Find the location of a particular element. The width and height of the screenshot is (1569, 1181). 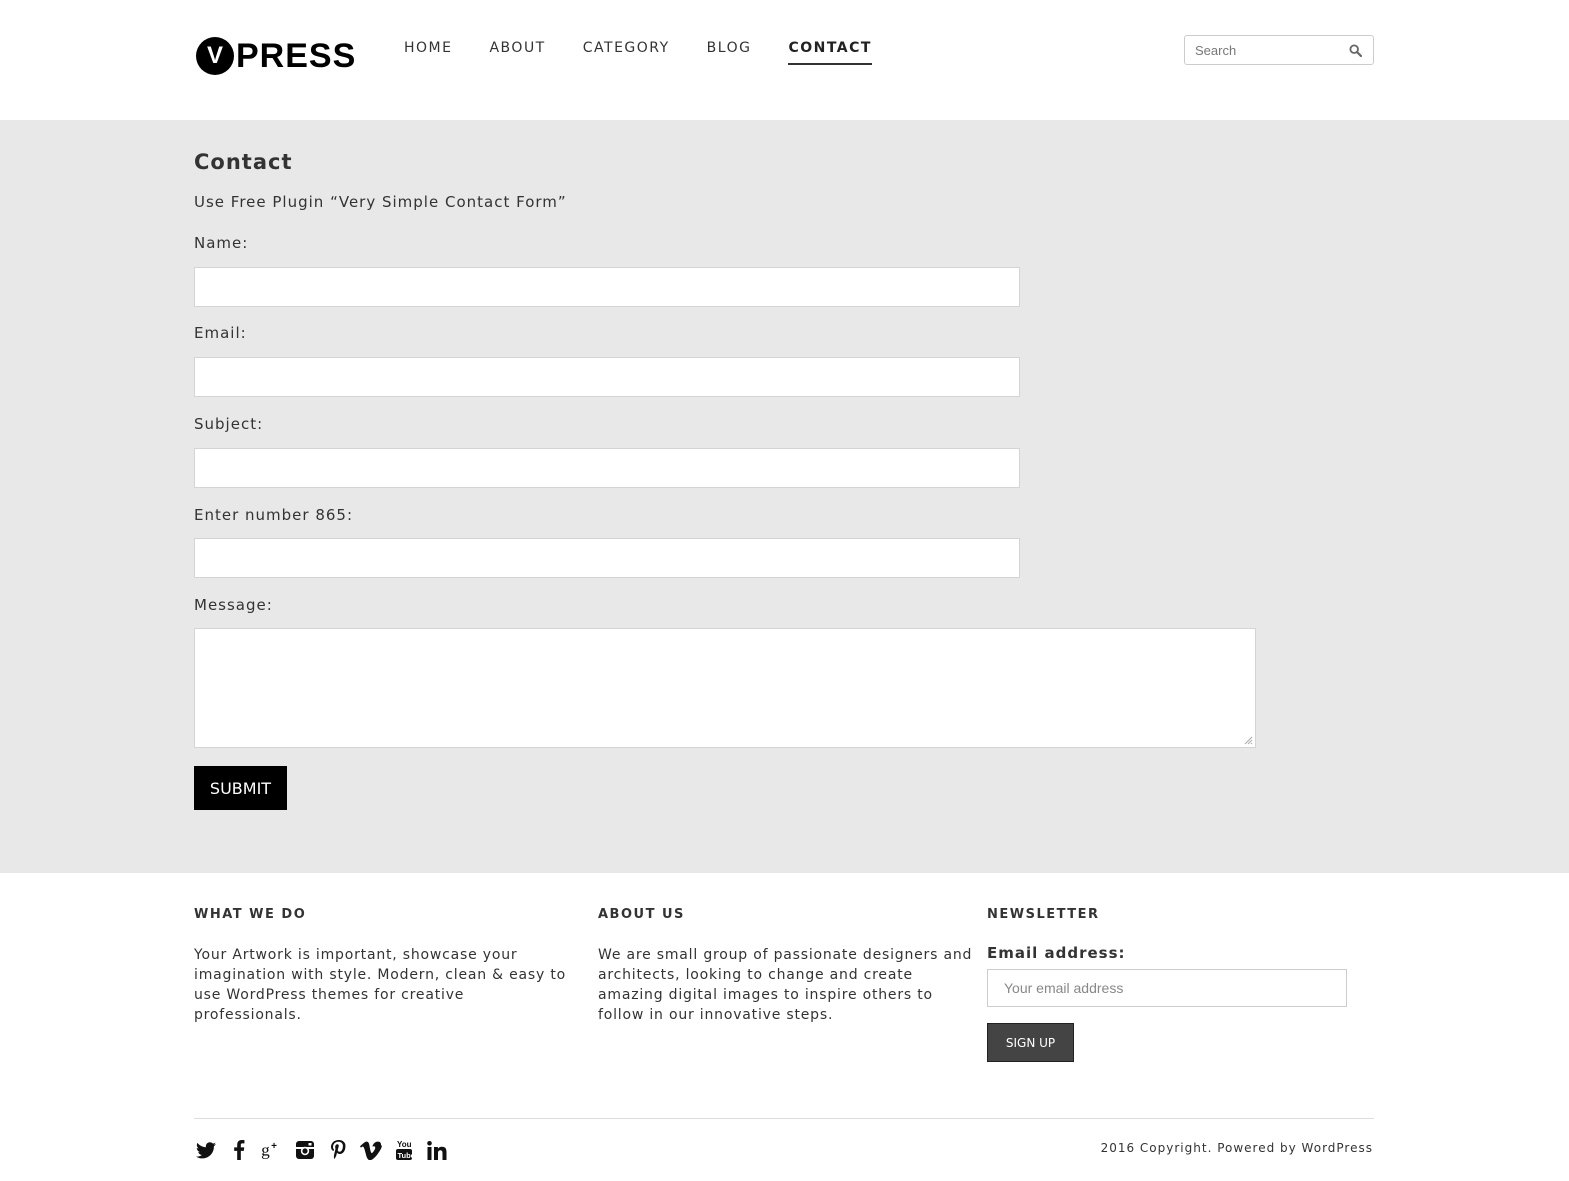

nav-blog: BLOG is located at coordinates (729, 52).